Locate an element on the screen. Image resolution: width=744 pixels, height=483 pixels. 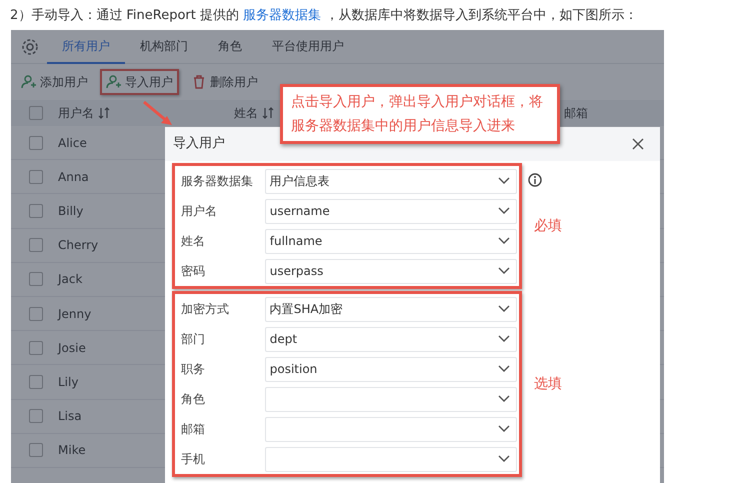
field-label: 职务 is located at coordinates (193, 369).